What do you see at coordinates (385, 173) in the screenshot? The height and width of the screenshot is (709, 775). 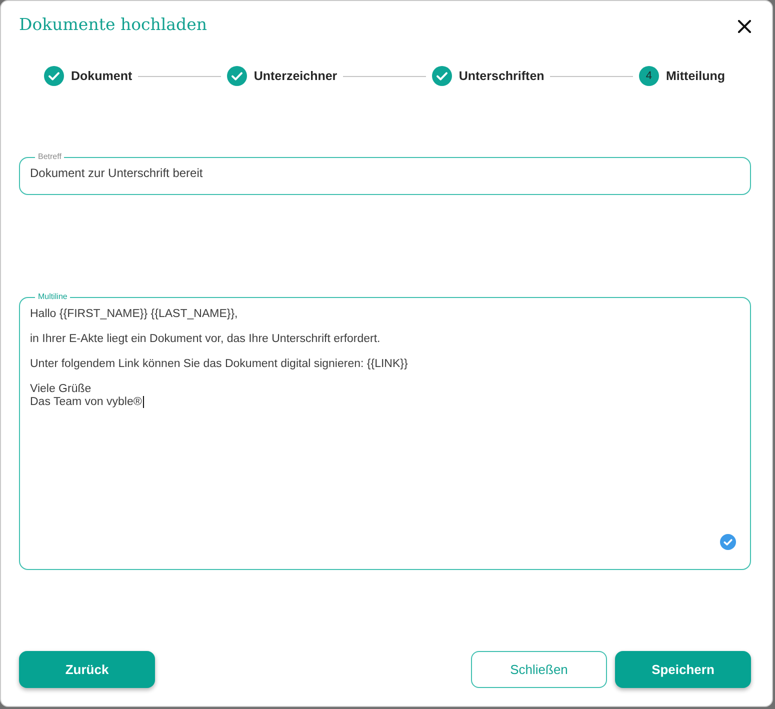 I see `subject-field: Betreff Dokument zur Unterschrift bereit` at bounding box center [385, 173].